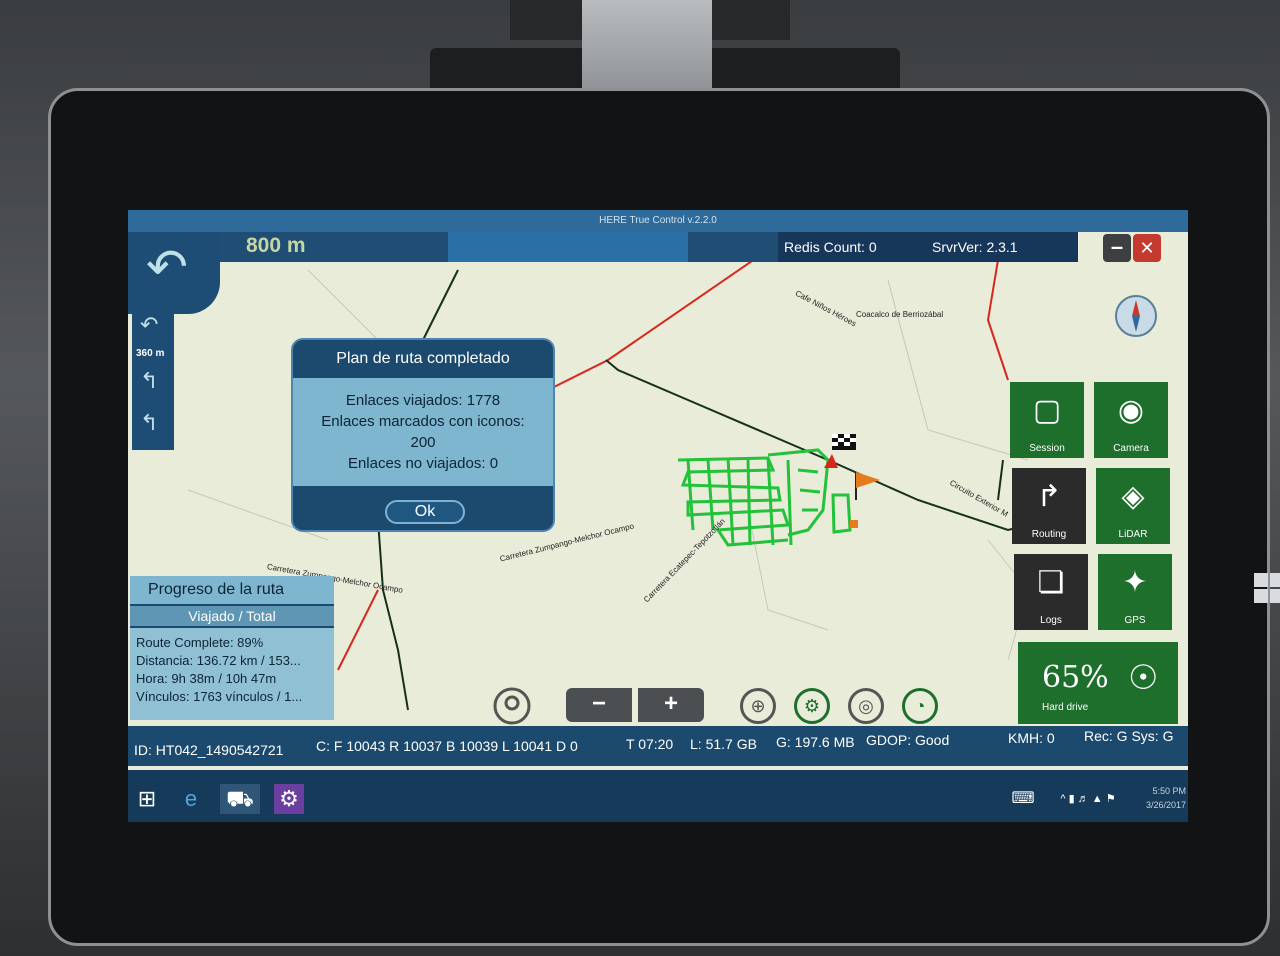  What do you see at coordinates (658, 221) in the screenshot?
I see `window-title: HERE True Control v.2.2.0` at bounding box center [658, 221].